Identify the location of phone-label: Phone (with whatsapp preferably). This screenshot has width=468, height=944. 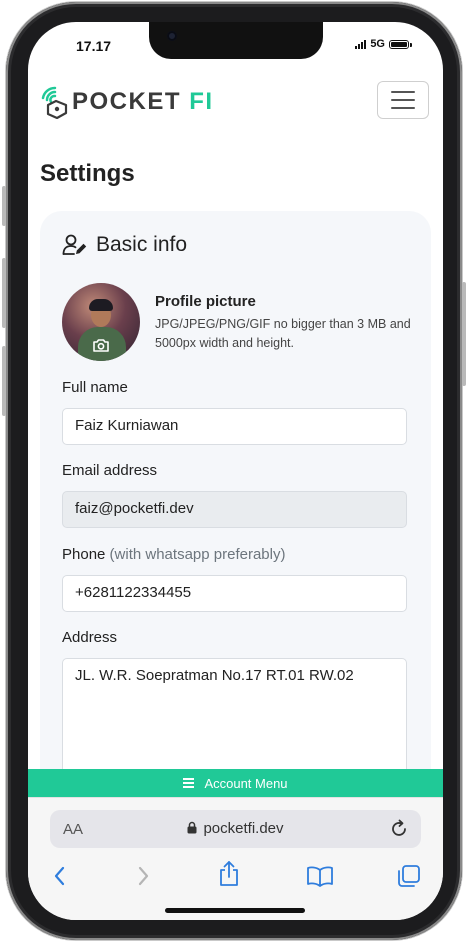
(173, 554).